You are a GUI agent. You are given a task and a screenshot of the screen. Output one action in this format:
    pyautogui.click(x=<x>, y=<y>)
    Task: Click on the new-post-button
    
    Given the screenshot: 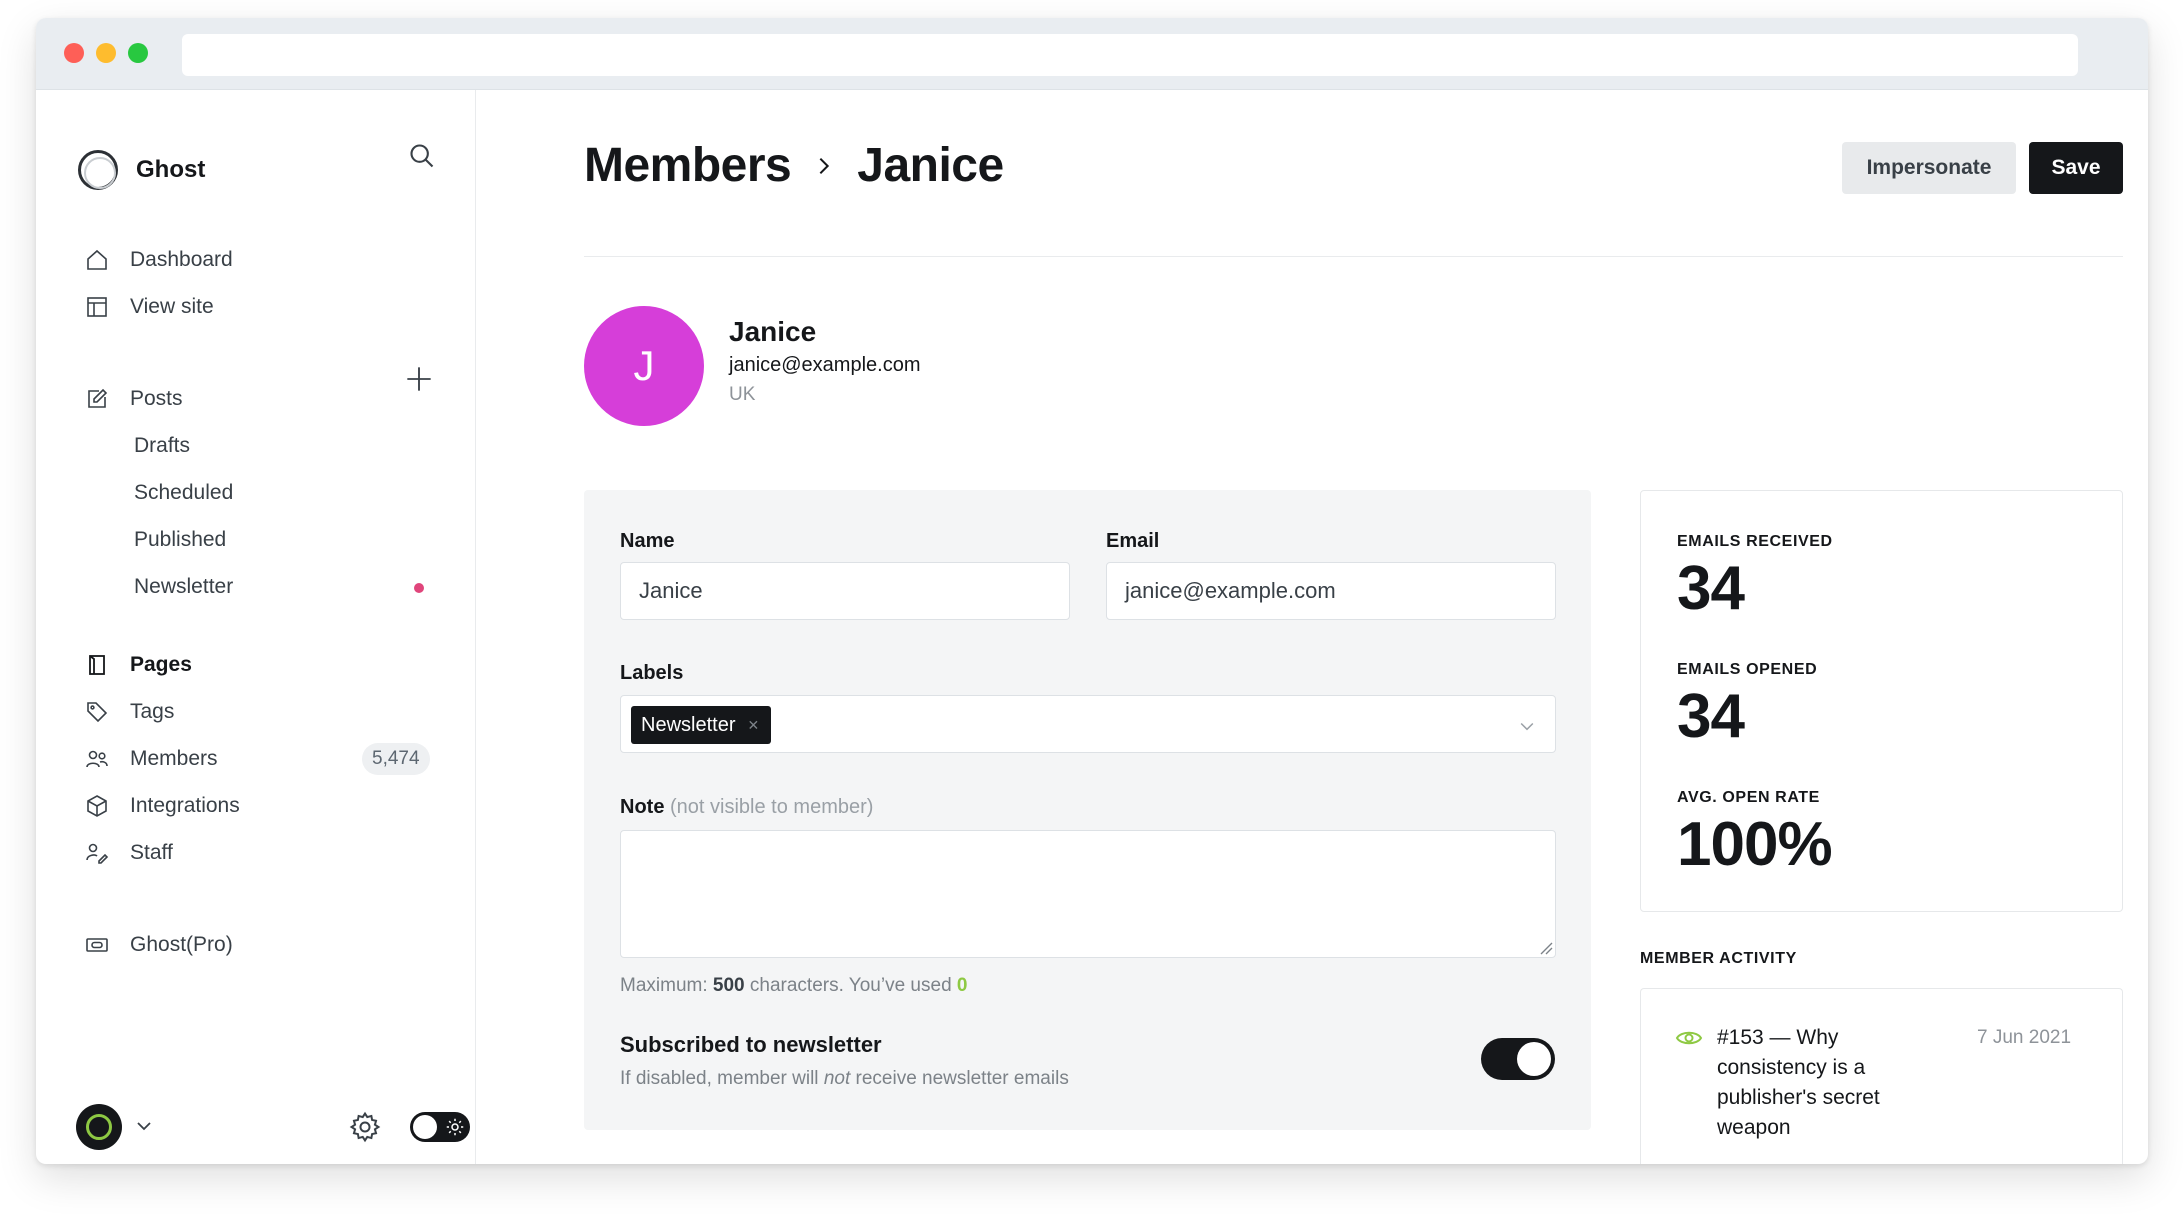 What is the action you would take?
    pyautogui.click(x=419, y=379)
    